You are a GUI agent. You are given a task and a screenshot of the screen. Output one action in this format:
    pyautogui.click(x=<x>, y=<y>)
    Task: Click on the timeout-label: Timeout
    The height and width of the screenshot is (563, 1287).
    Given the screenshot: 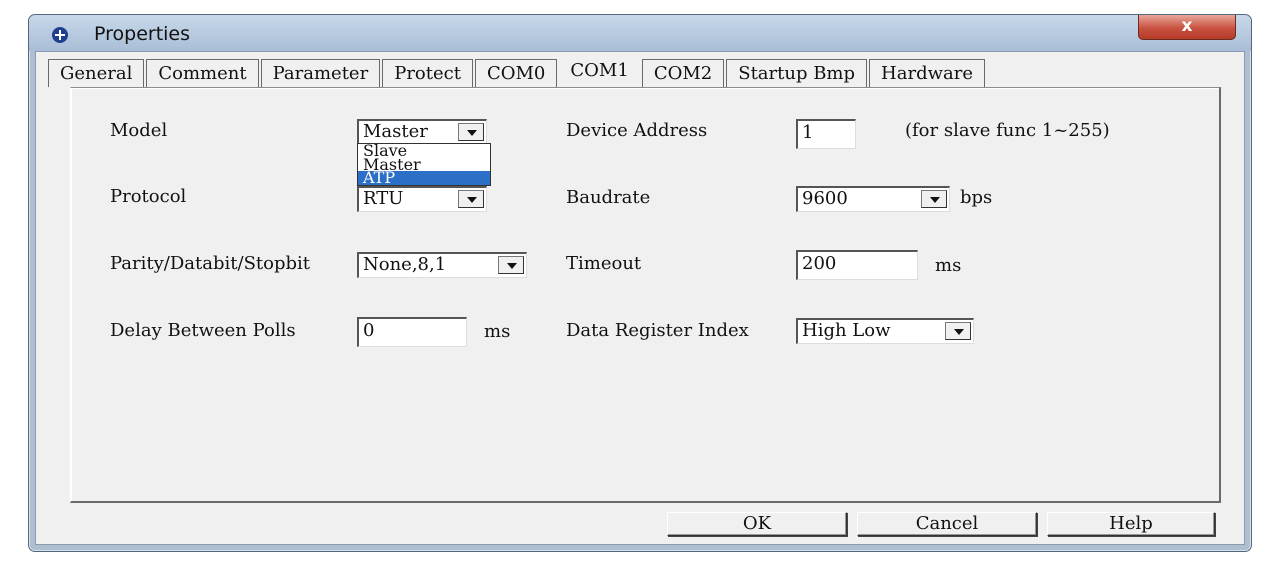 What is the action you would take?
    pyautogui.click(x=604, y=263)
    